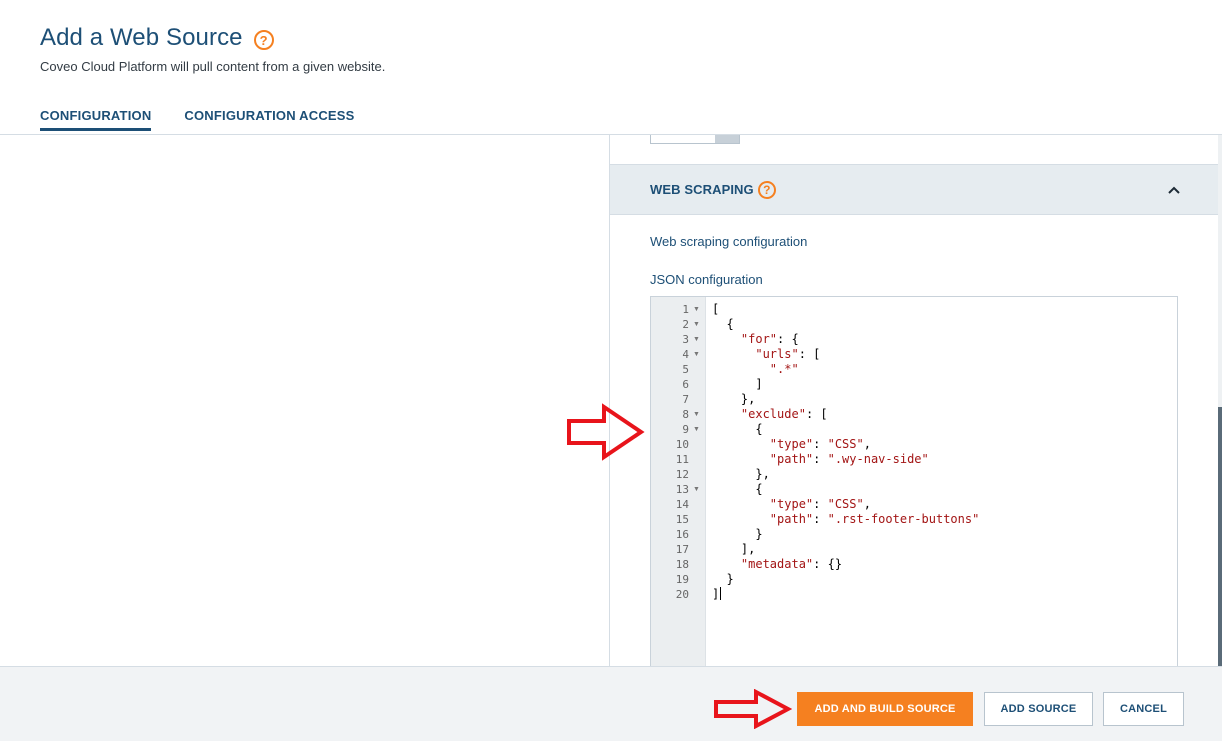  I want to click on line-number: 17, so click(682, 549).